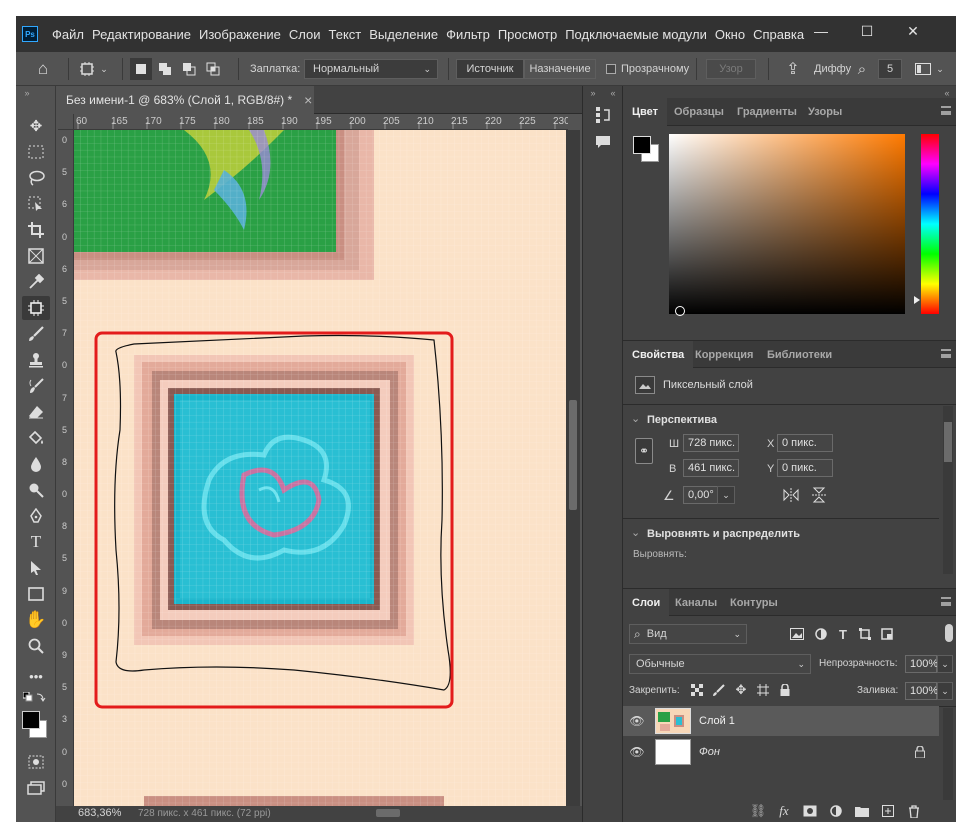 This screenshot has width=972, height=835. What do you see at coordinates (720, 664) in the screenshot?
I see `blend-mode-select: Обычные ⌄` at bounding box center [720, 664].